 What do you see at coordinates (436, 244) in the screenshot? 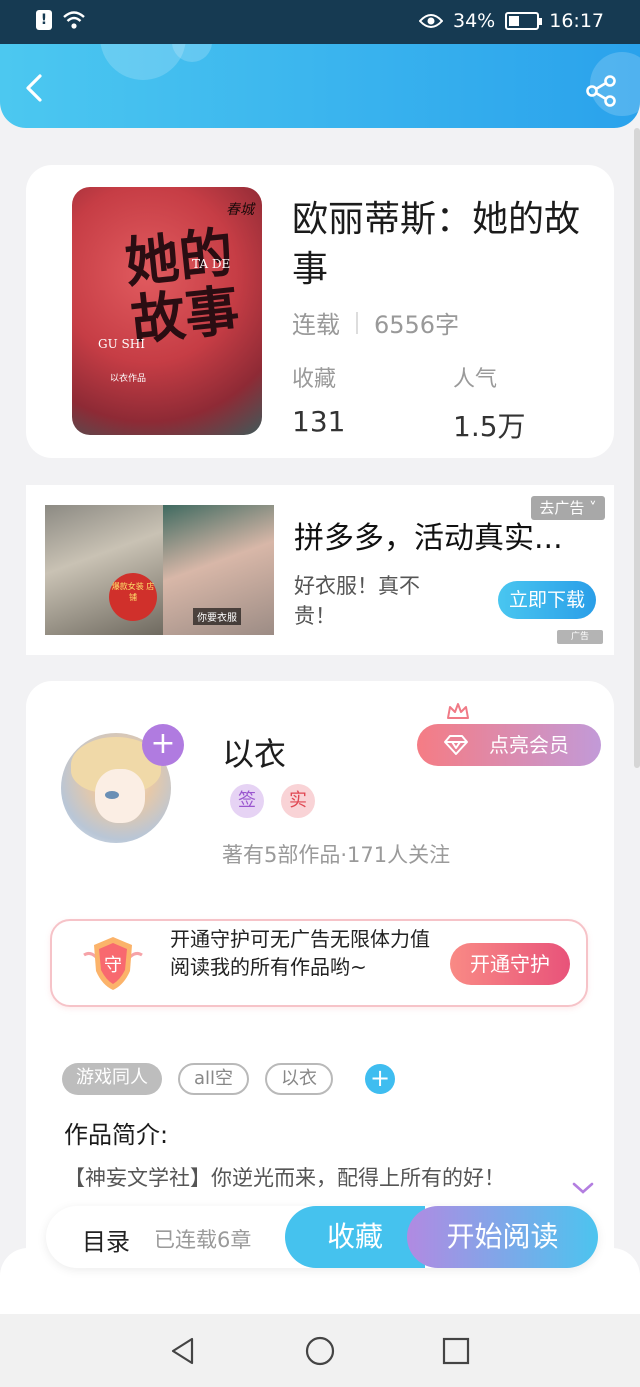
I see `book-title: 欧丽蒂斯：她的故事` at bounding box center [436, 244].